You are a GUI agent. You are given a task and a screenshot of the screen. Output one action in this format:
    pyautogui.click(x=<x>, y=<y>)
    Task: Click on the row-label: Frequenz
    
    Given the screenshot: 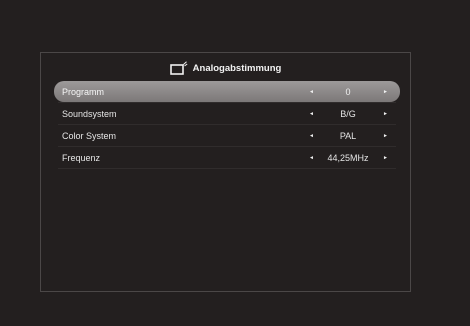 What is the action you would take?
    pyautogui.click(x=81, y=157)
    